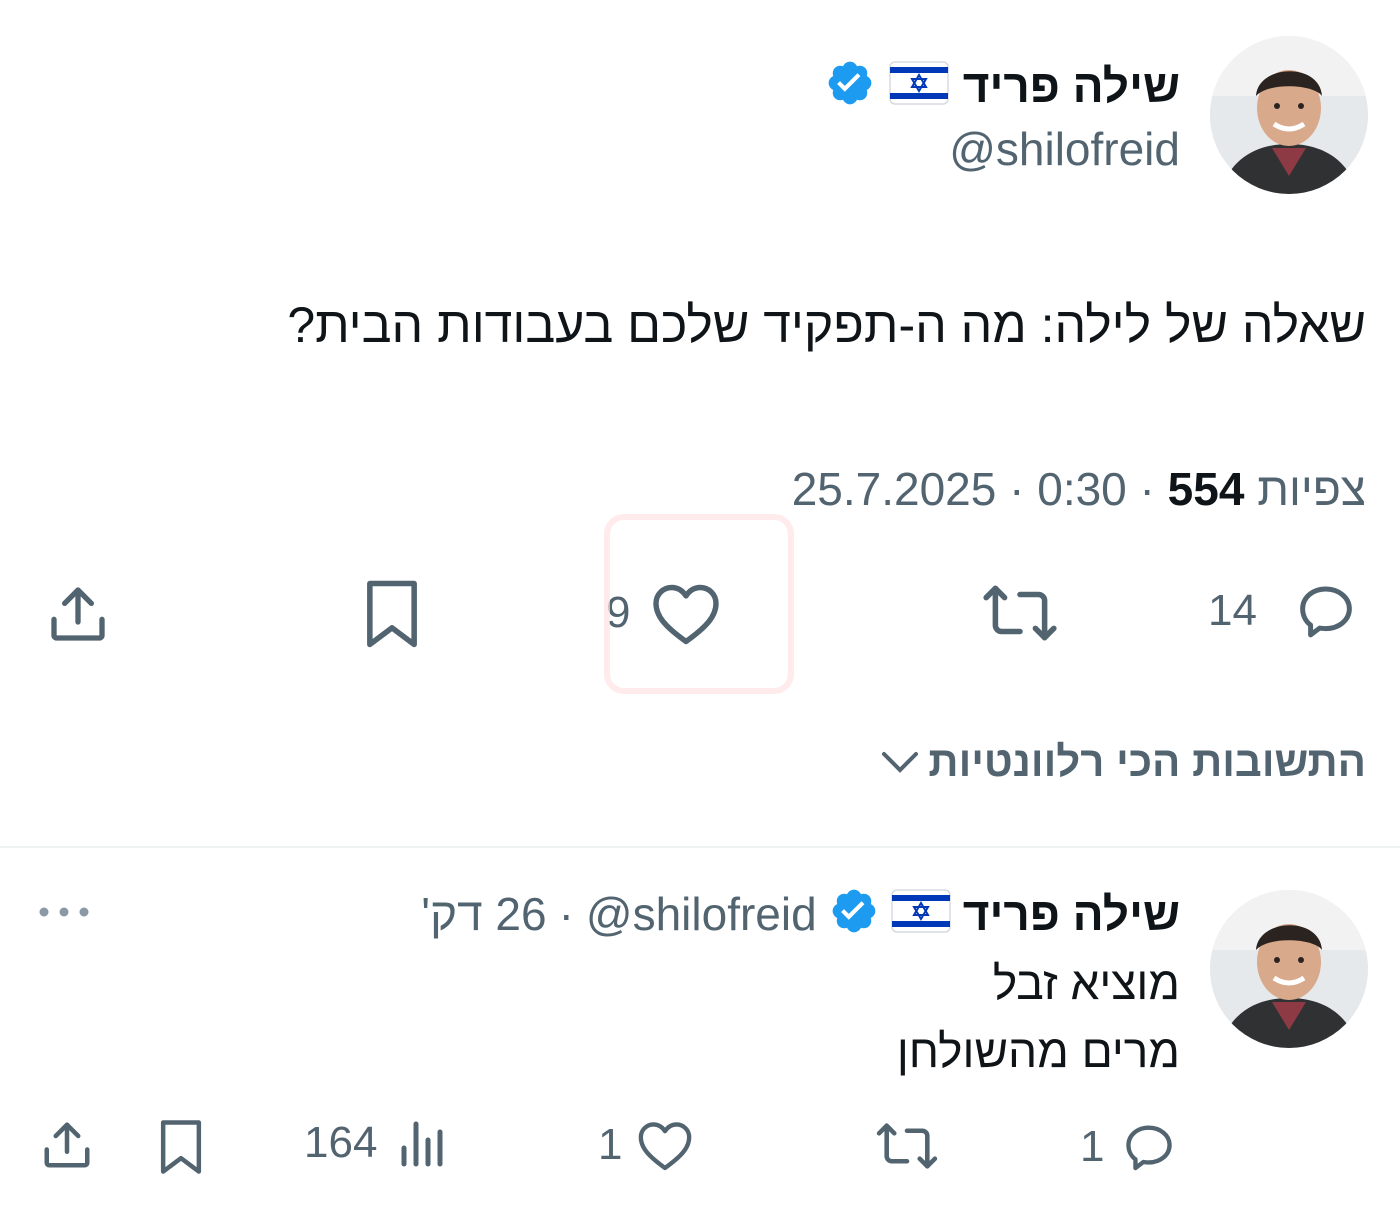  I want to click on views-bar-chart-icon, so click(422, 1143).